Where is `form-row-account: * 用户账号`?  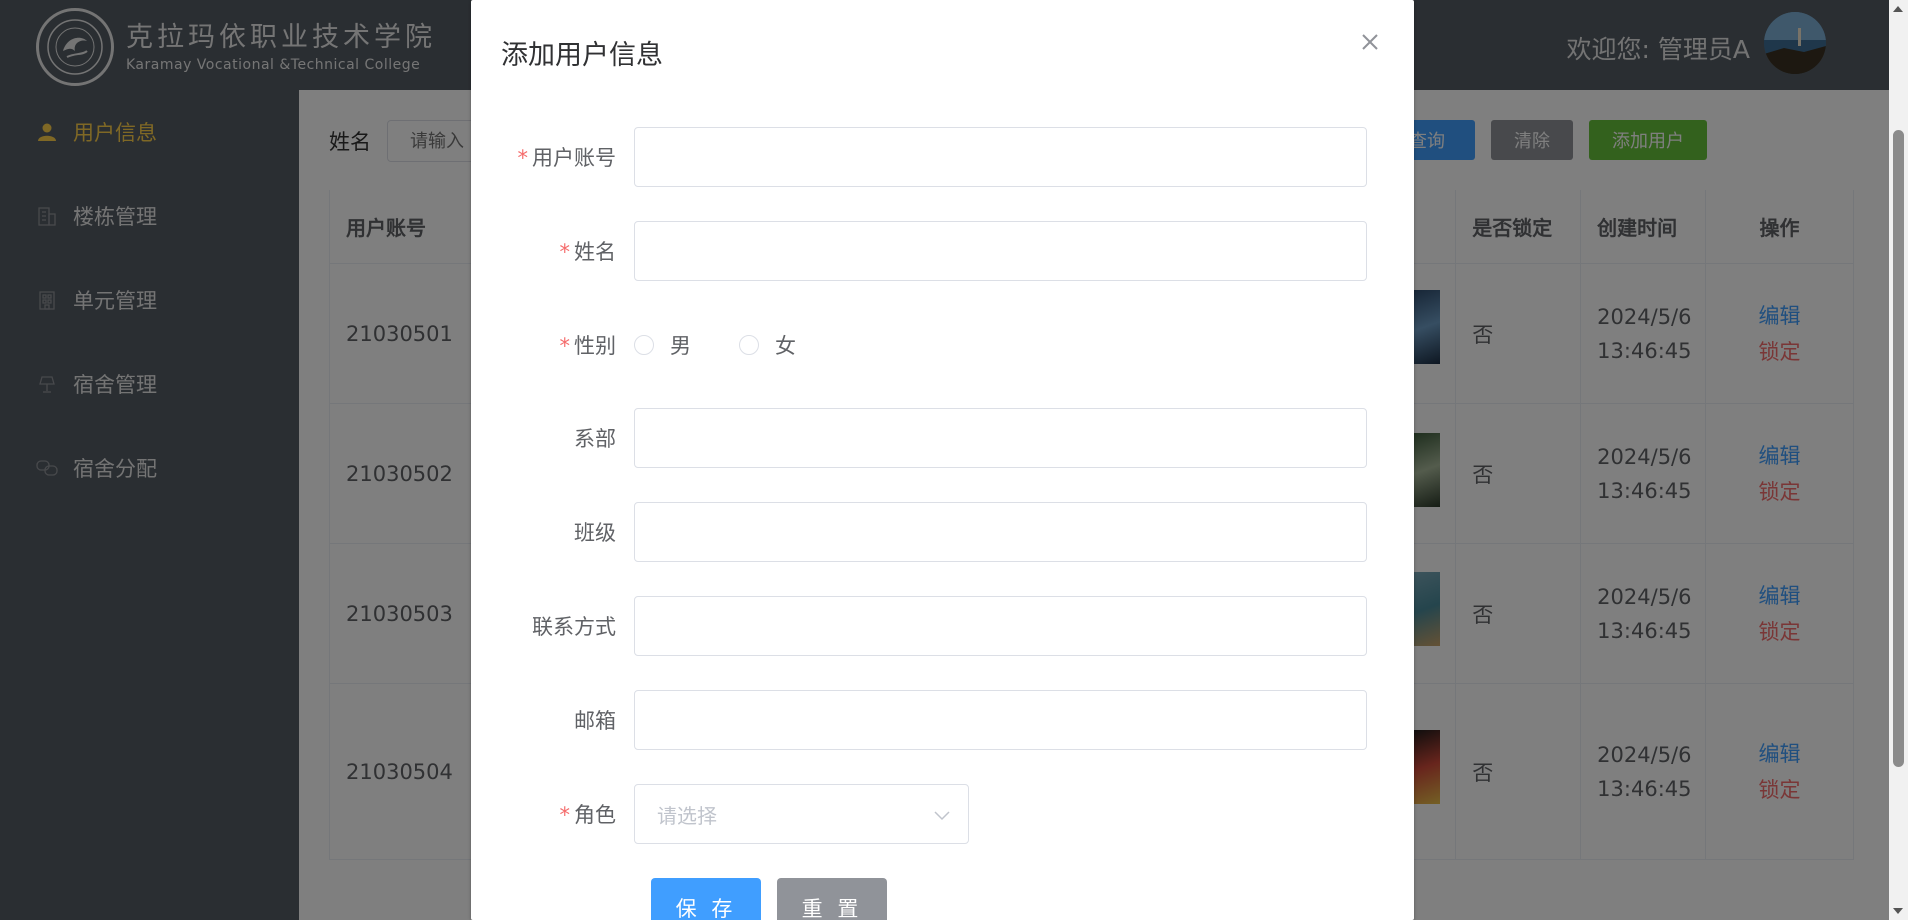
form-row-account: * 用户账号 is located at coordinates (942, 157).